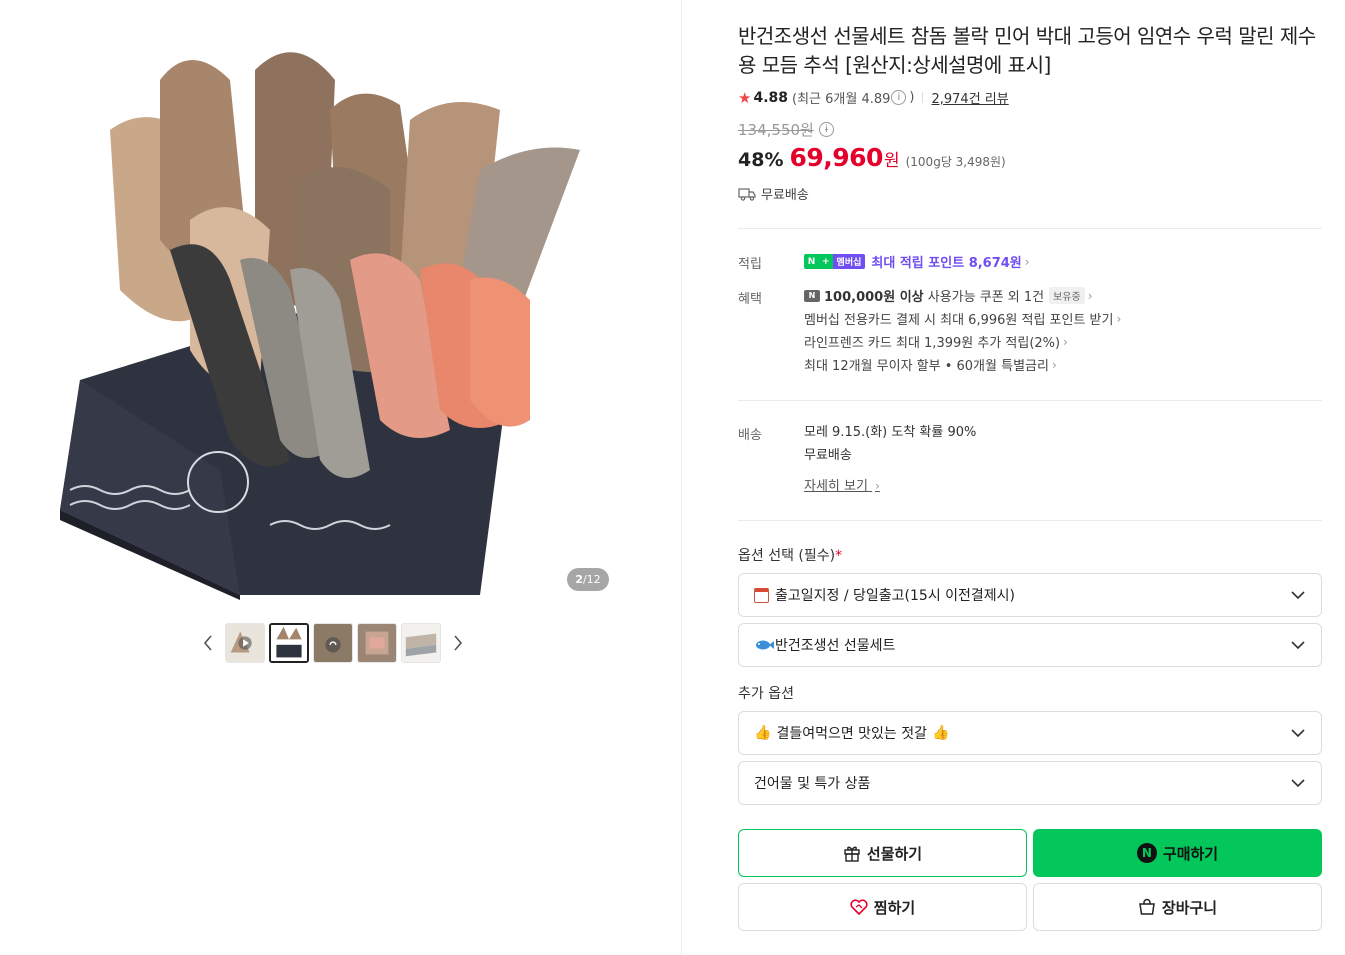 This screenshot has width=1345, height=955. Describe the element at coordinates (745, 97) in the screenshot. I see `star-icon: ★` at that location.